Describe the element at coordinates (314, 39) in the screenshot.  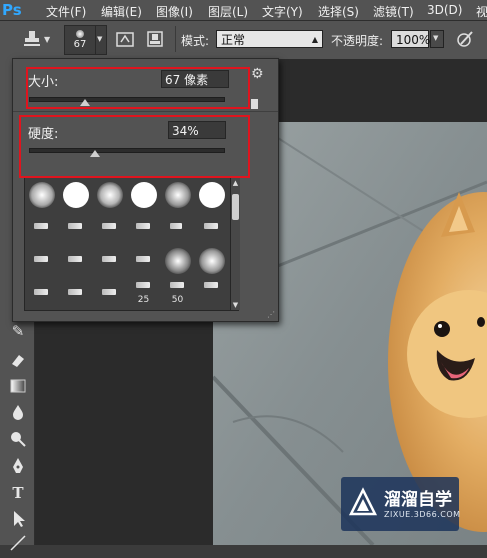
I see `select-arrows-icon: ▲` at that location.